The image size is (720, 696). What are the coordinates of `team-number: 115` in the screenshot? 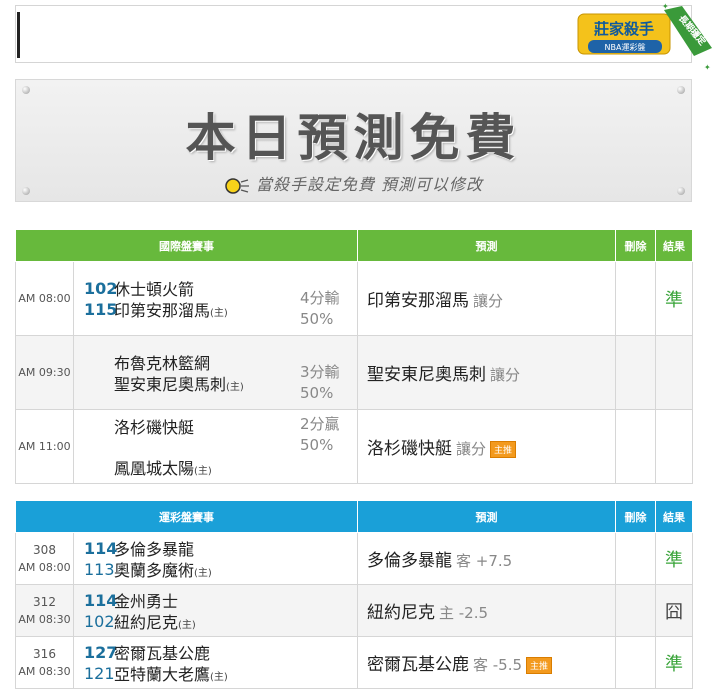 It's located at (101, 309).